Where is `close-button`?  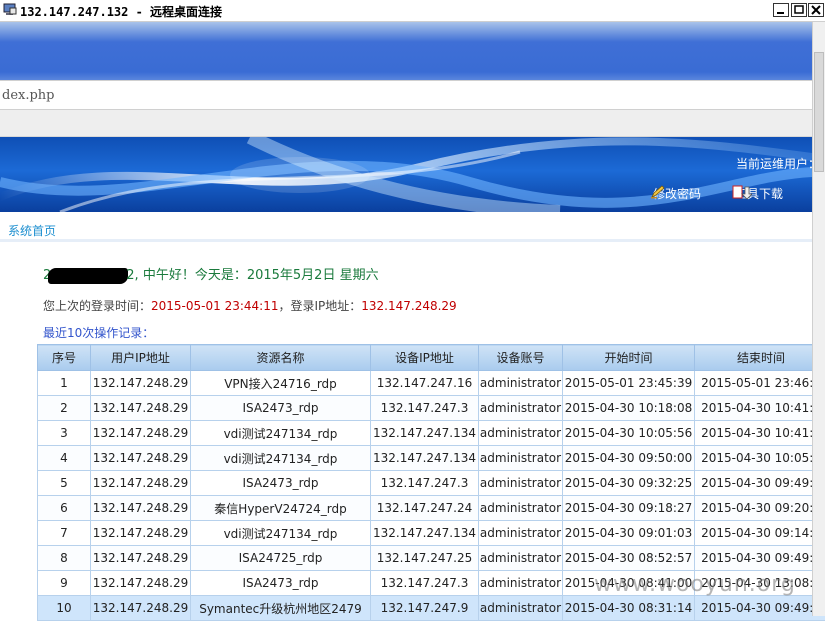
close-button is located at coordinates (816, 10).